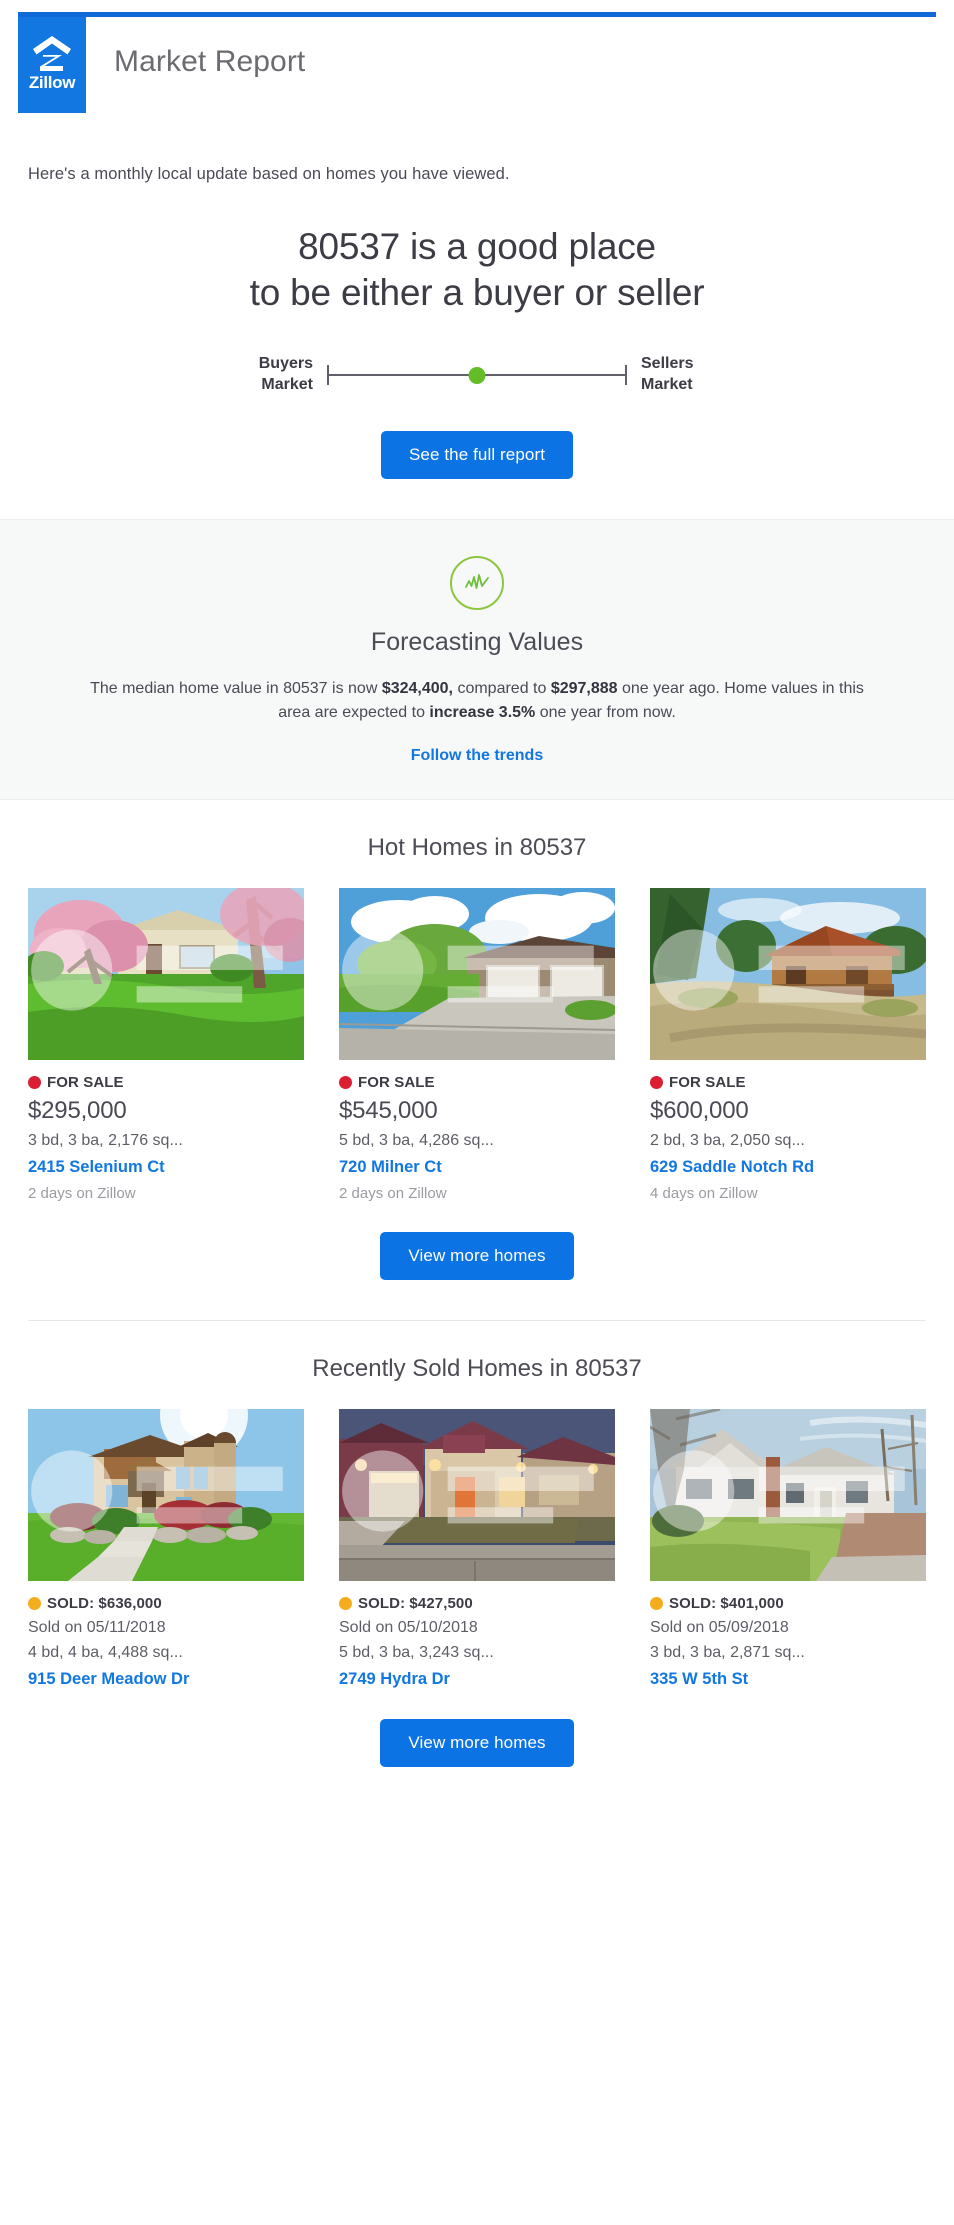  What do you see at coordinates (482, 713) in the screenshot?
I see `forecast-change: increase 3.5%` at bounding box center [482, 713].